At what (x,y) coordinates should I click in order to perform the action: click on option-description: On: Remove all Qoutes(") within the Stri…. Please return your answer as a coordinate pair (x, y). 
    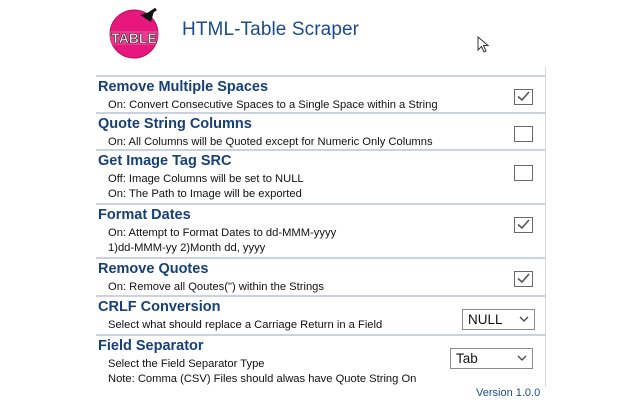
    Looking at the image, I should click on (216, 287).